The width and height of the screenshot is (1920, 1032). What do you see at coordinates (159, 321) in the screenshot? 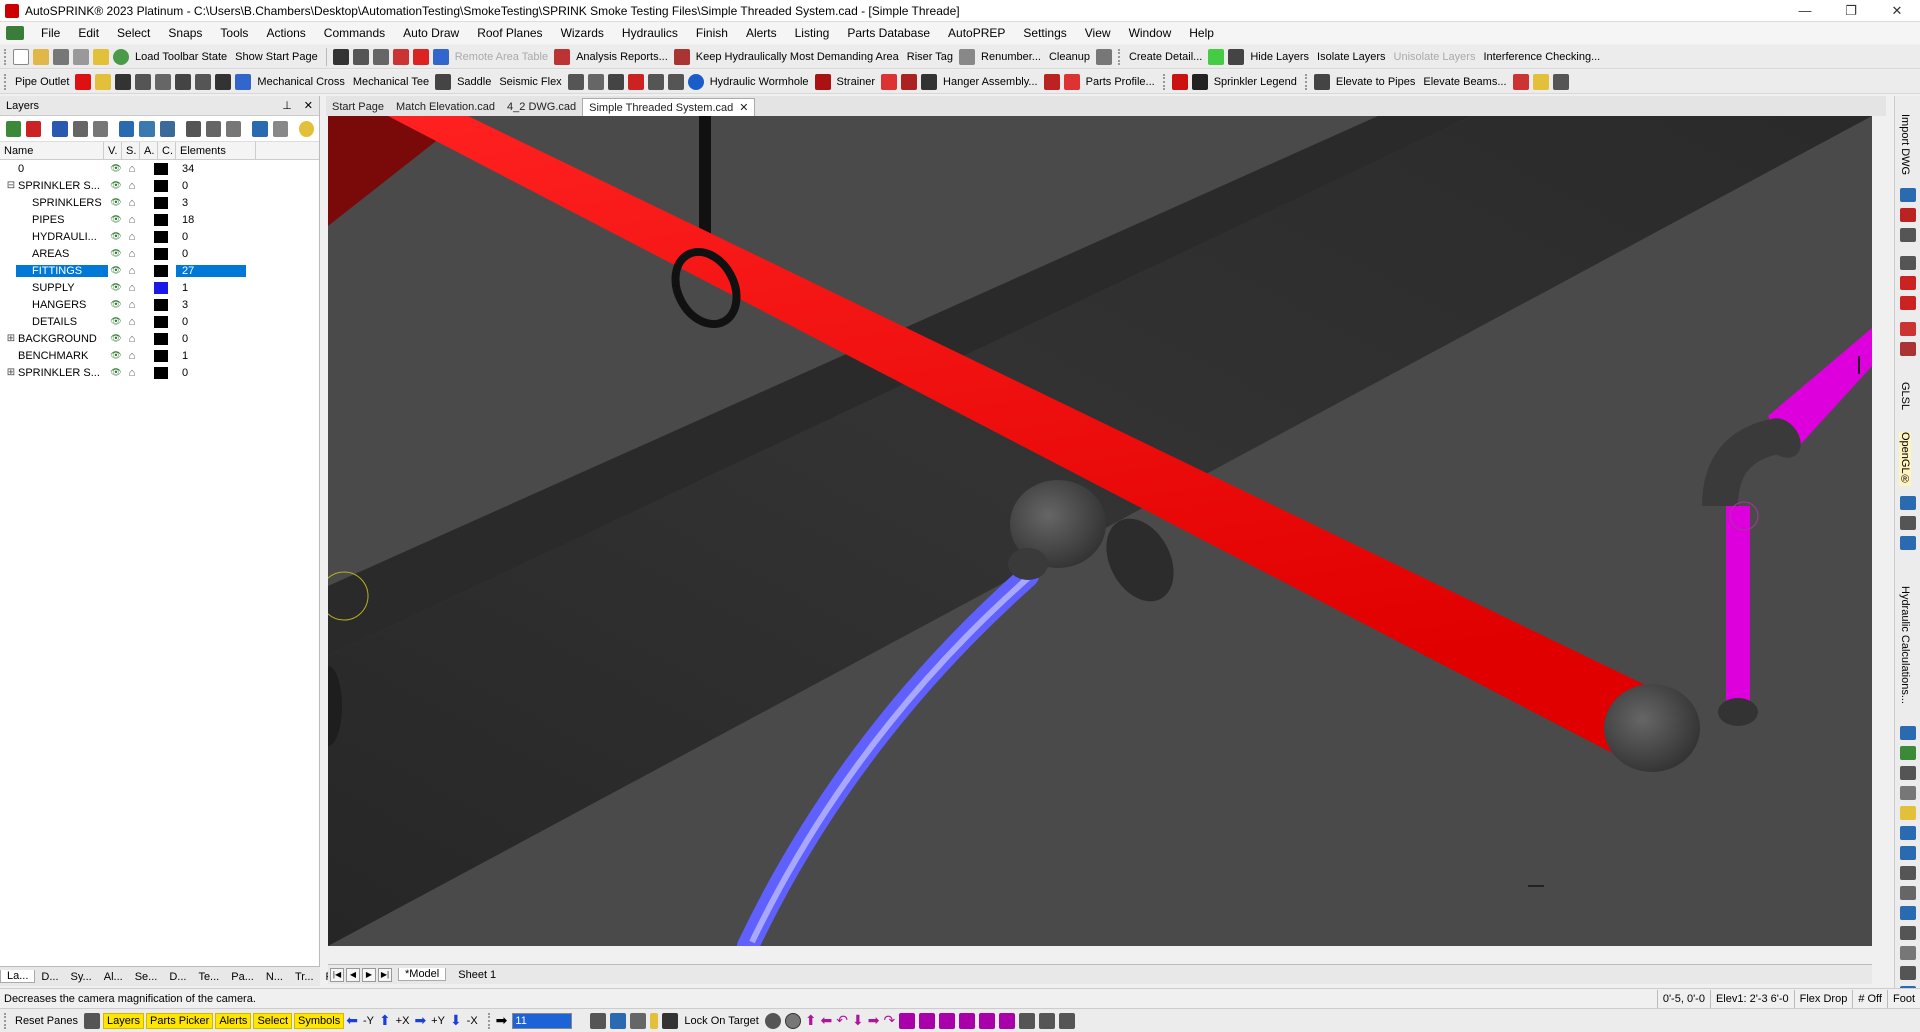
I see `layer-row: DETAILS 👁 ⌂ 0` at bounding box center [159, 321].